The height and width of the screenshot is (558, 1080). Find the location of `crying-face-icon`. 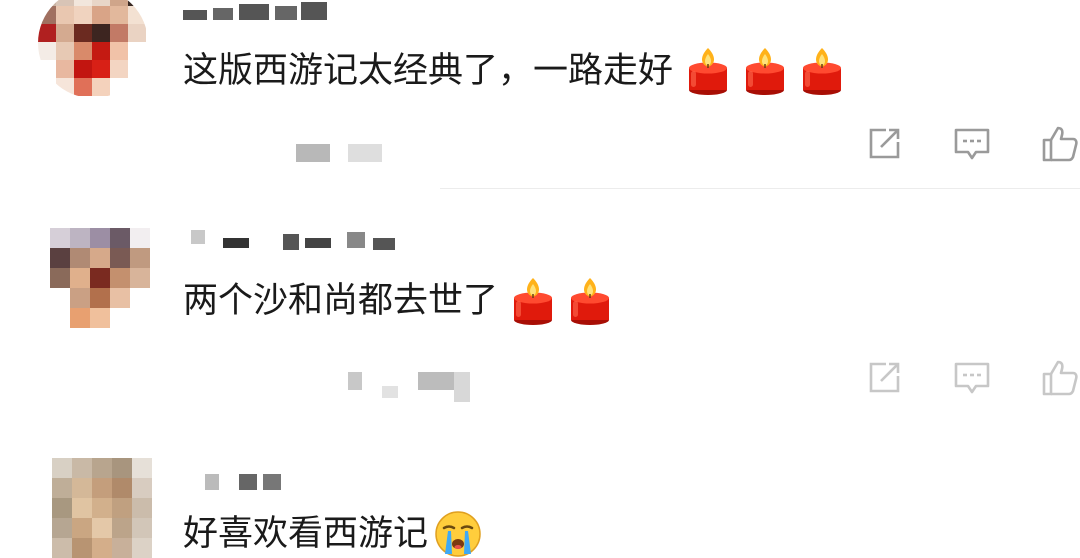

crying-face-icon is located at coordinates (458, 534).